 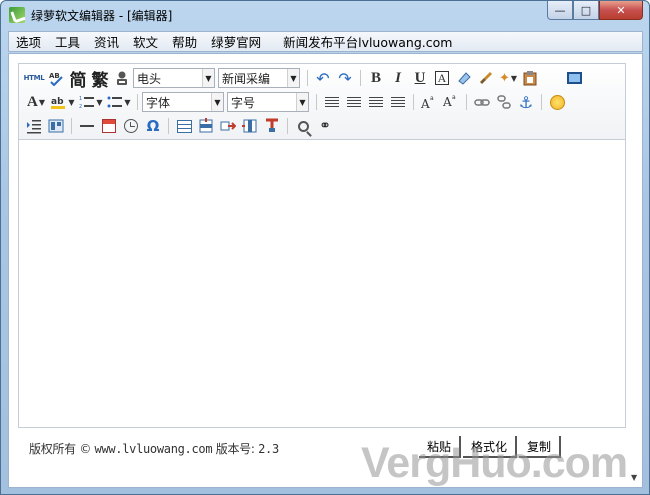 I want to click on menu-tools: 工具, so click(x=67, y=41).